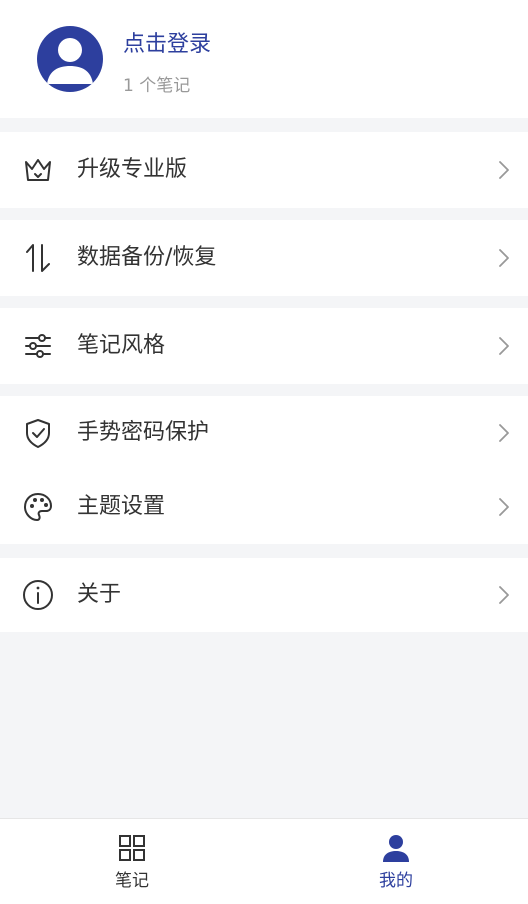 The width and height of the screenshot is (528, 904). I want to click on profile-header: 点击登录 1 个笔记, so click(264, 59).